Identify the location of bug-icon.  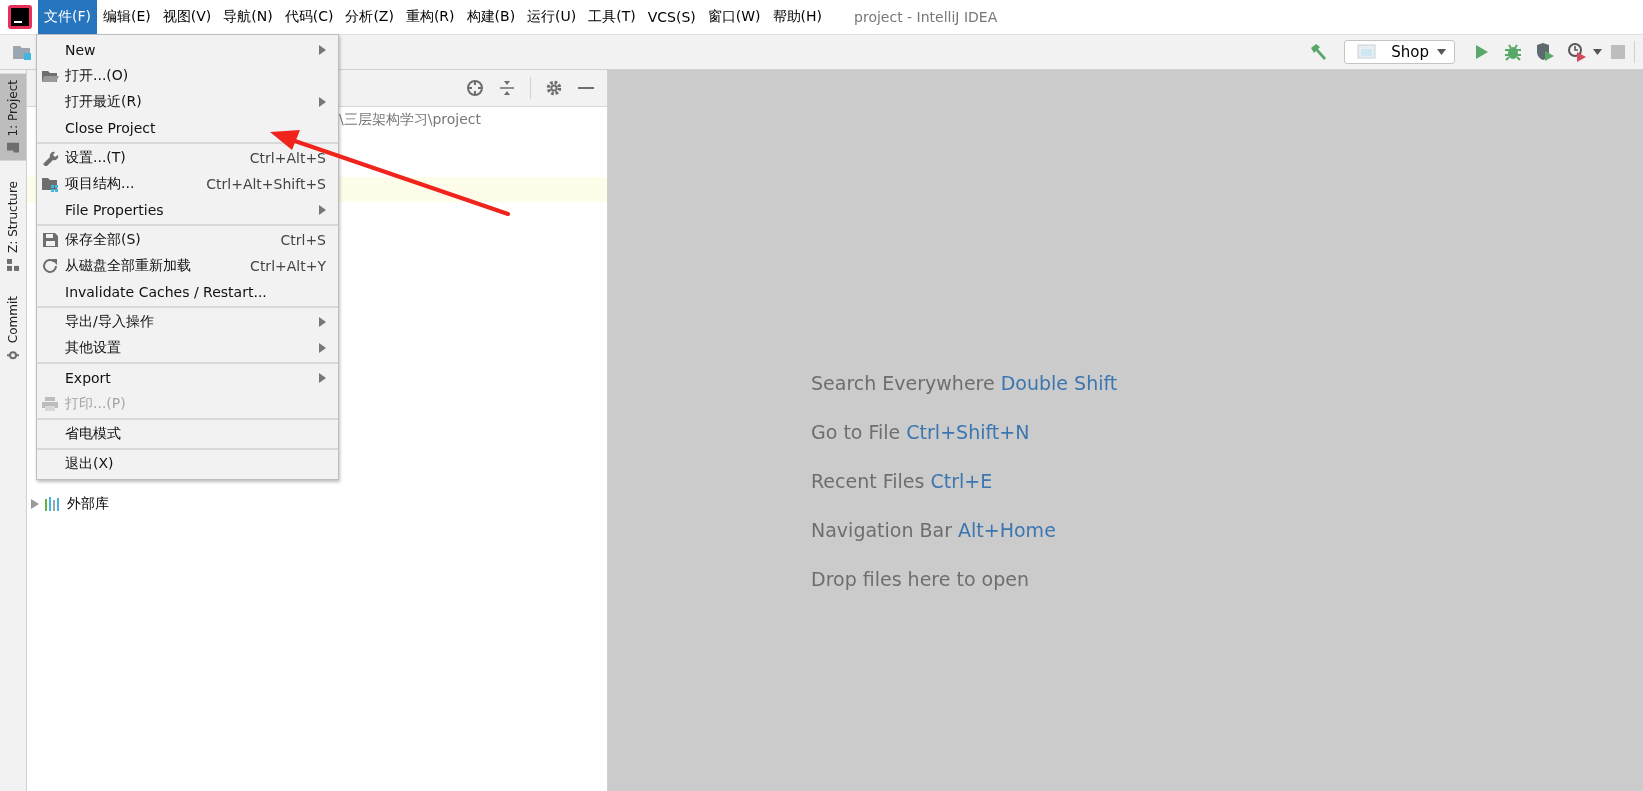
(1513, 52).